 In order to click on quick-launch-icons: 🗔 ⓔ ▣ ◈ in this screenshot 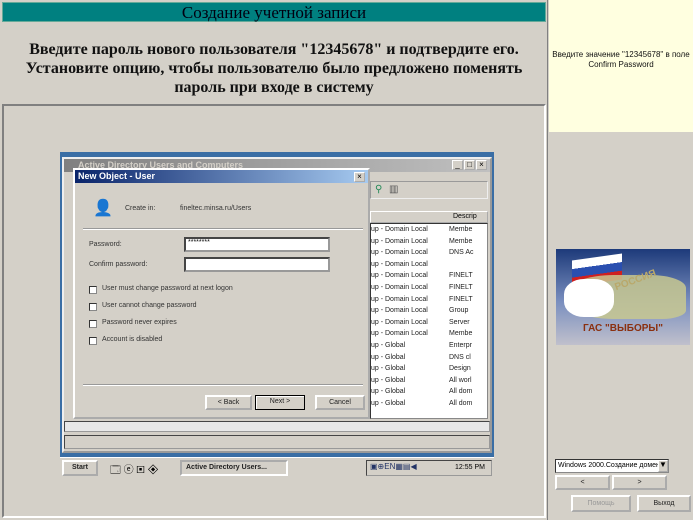, I will do `click(134, 470)`.